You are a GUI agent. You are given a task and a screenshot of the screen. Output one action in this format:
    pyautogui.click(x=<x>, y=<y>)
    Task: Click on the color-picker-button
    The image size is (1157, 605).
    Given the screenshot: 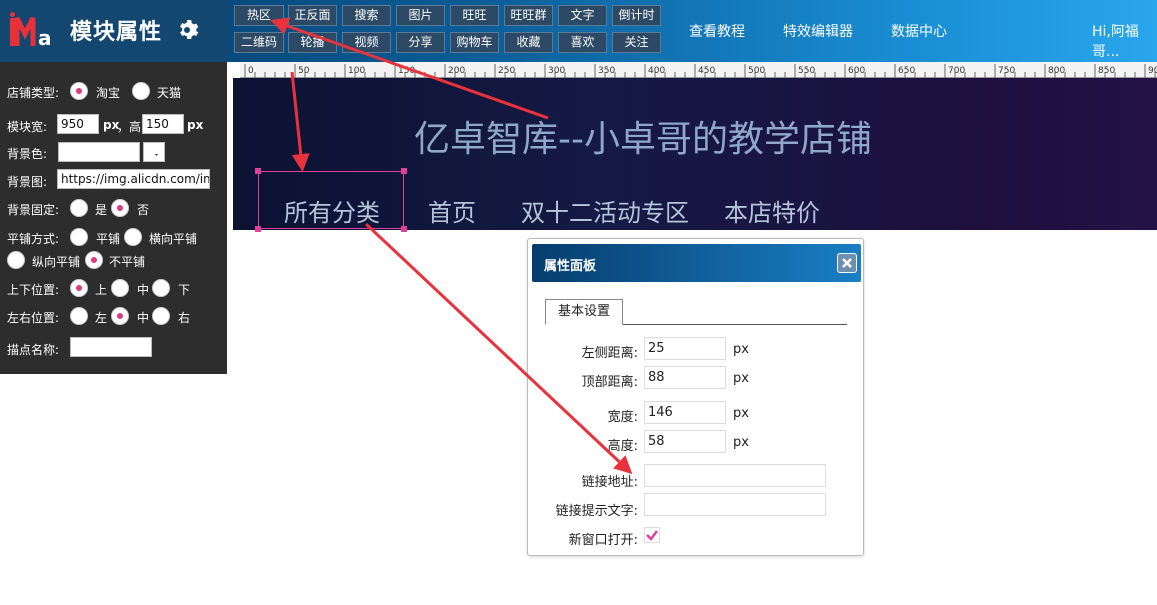 What is the action you would take?
    pyautogui.click(x=154, y=152)
    